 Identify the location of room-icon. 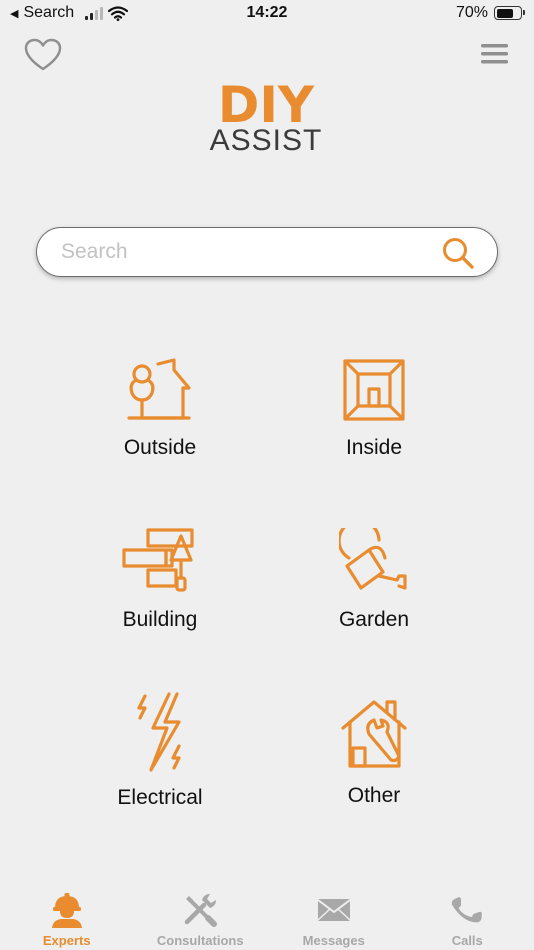
(374, 390).